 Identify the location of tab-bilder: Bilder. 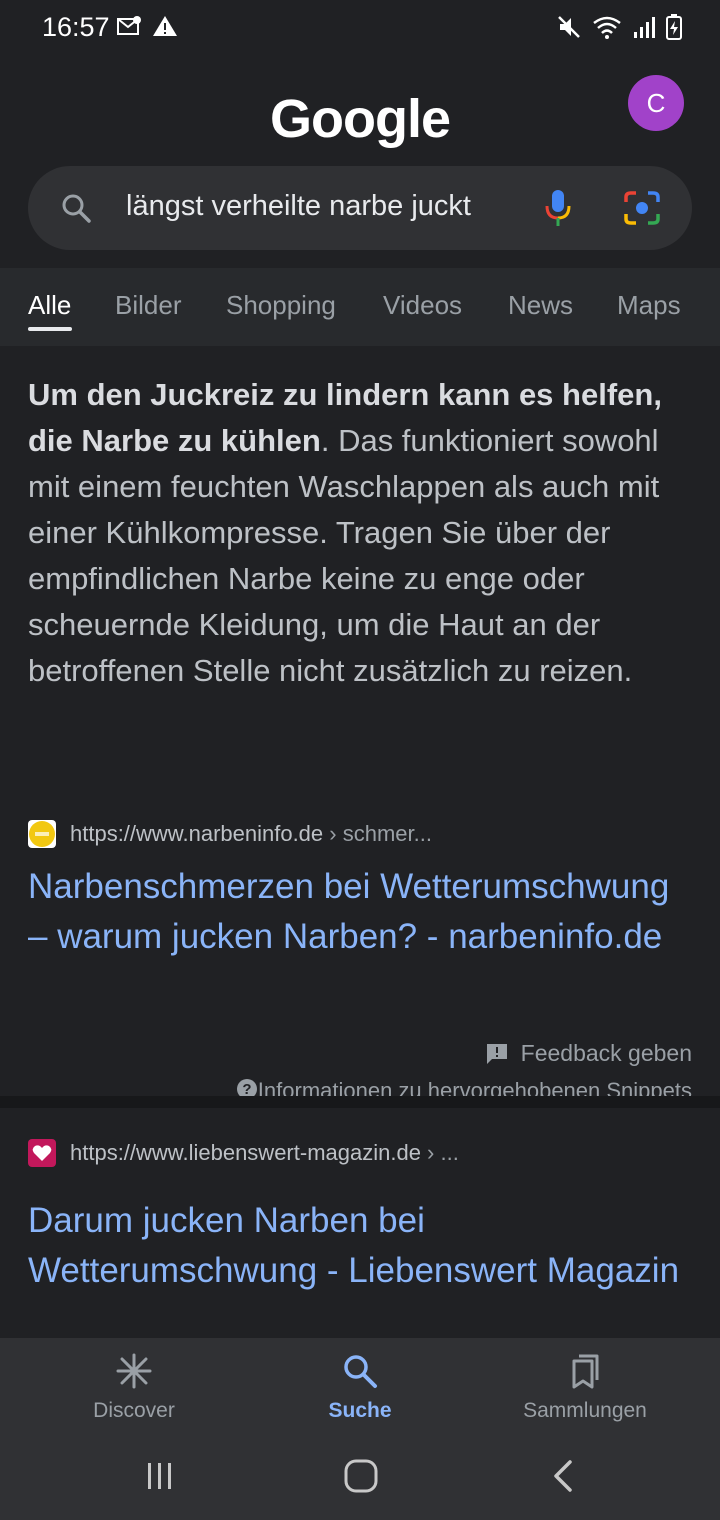
(148, 305).